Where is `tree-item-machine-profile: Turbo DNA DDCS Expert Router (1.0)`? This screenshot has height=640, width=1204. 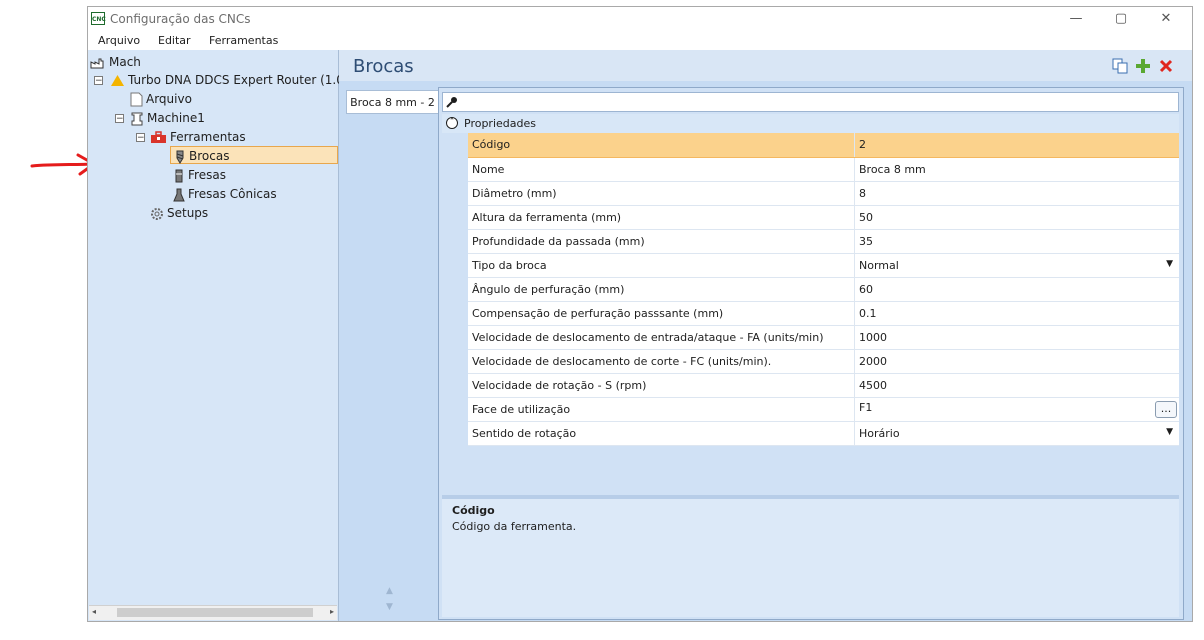
tree-item-machine-profile: Turbo DNA DDCS Expert Router (1.0) is located at coordinates (229, 80).